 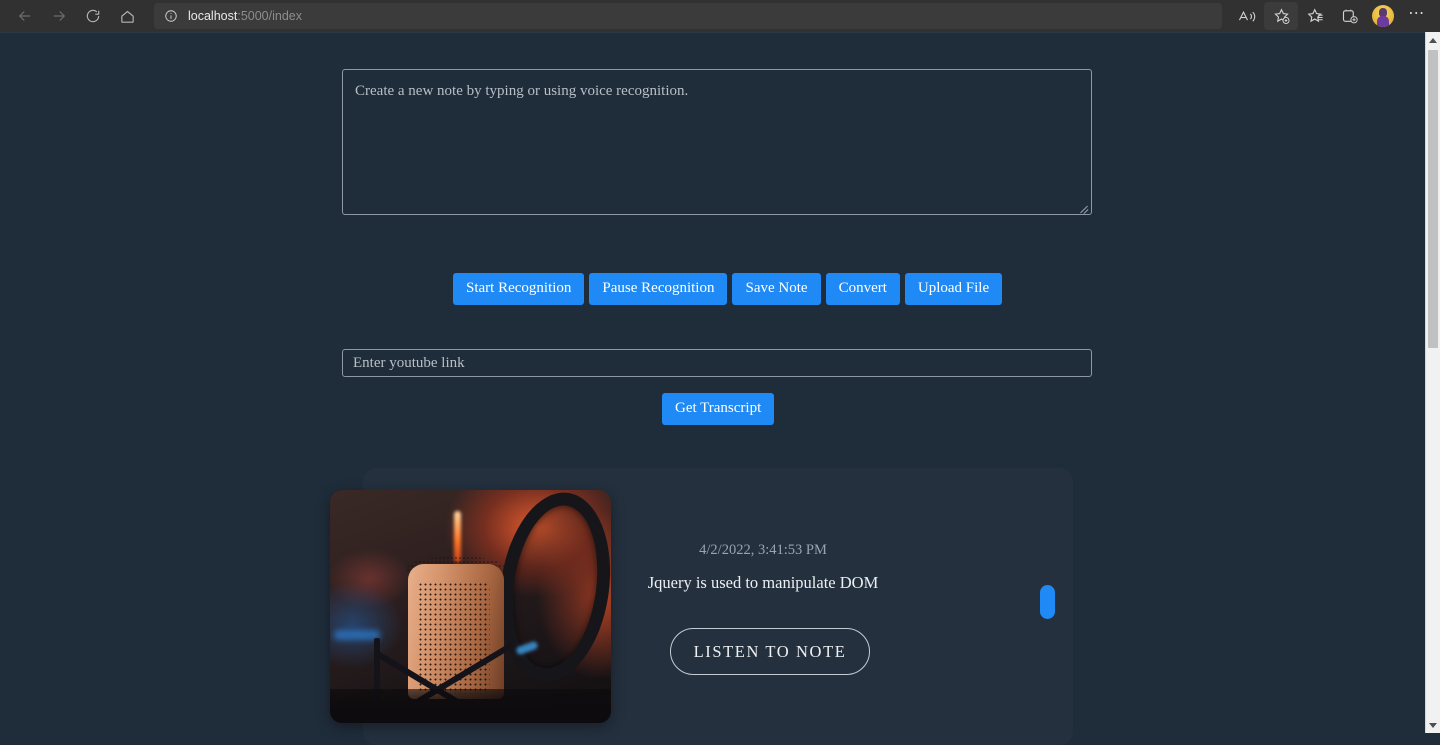 I want to click on convert-button: Convert, so click(x=862, y=289).